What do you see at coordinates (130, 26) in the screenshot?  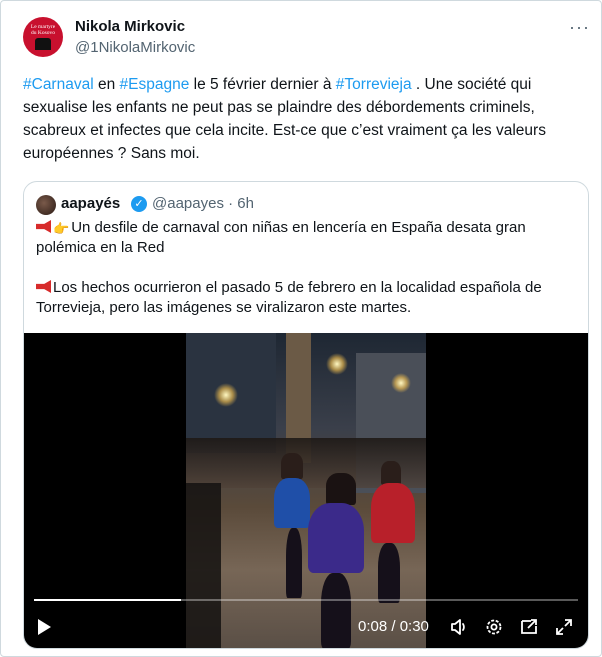 I see `author-name: Nikola Mirkovic` at bounding box center [130, 26].